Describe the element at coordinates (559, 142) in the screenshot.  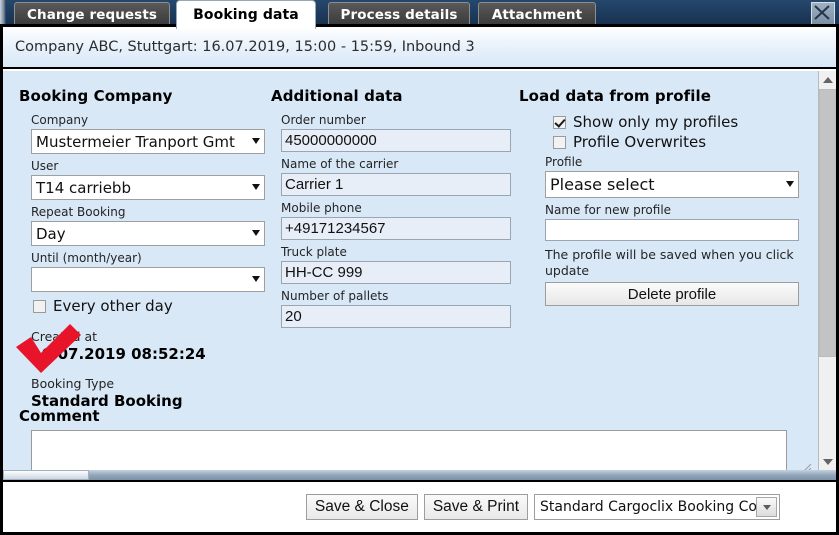
I see `profile-overwrites-checkbox` at that location.